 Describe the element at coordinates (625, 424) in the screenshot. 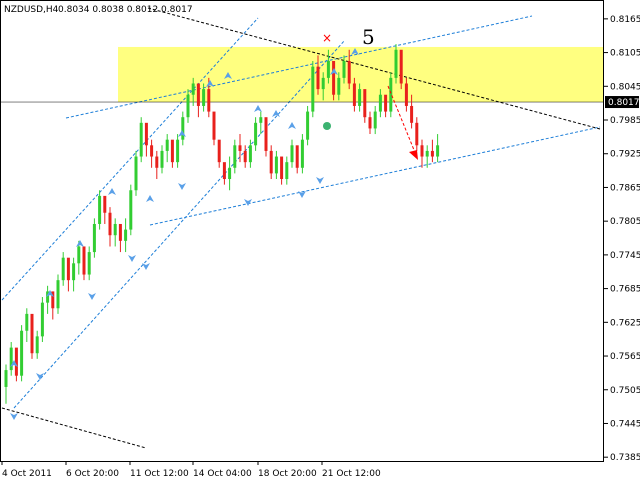

I see `price-tick-label: 0.7445` at that location.